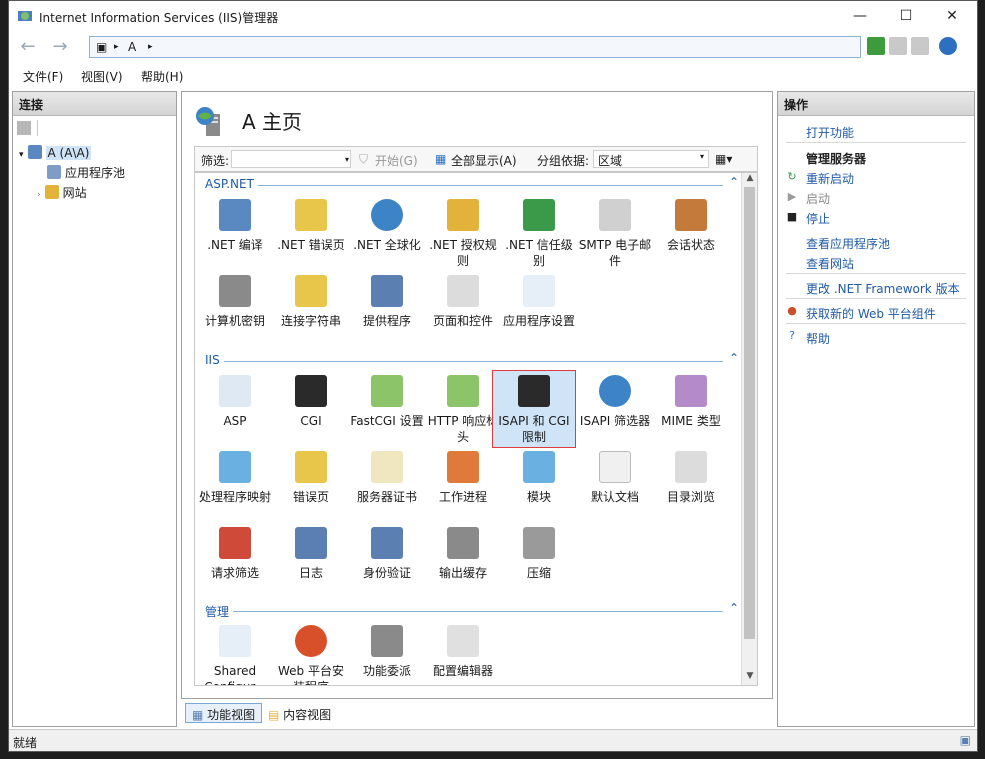 This screenshot has height=759, width=985. What do you see at coordinates (463, 410) in the screenshot?
I see `feature-http-headers: HTTP 响应标头` at bounding box center [463, 410].